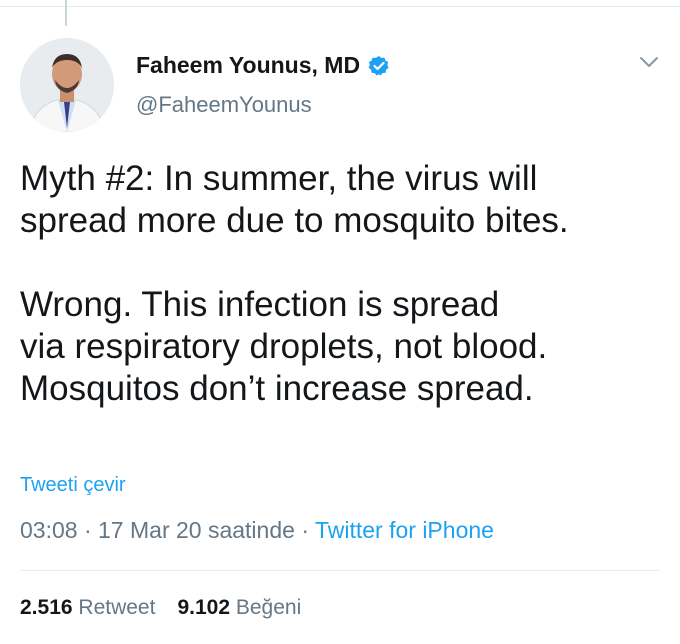  What do you see at coordinates (340, 570) in the screenshot?
I see `stats-divider` at bounding box center [340, 570].